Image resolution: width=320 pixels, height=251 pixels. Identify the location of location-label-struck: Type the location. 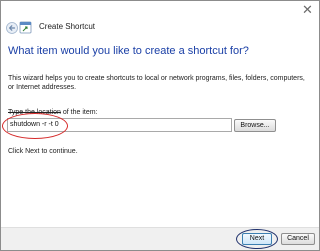
(34, 112).